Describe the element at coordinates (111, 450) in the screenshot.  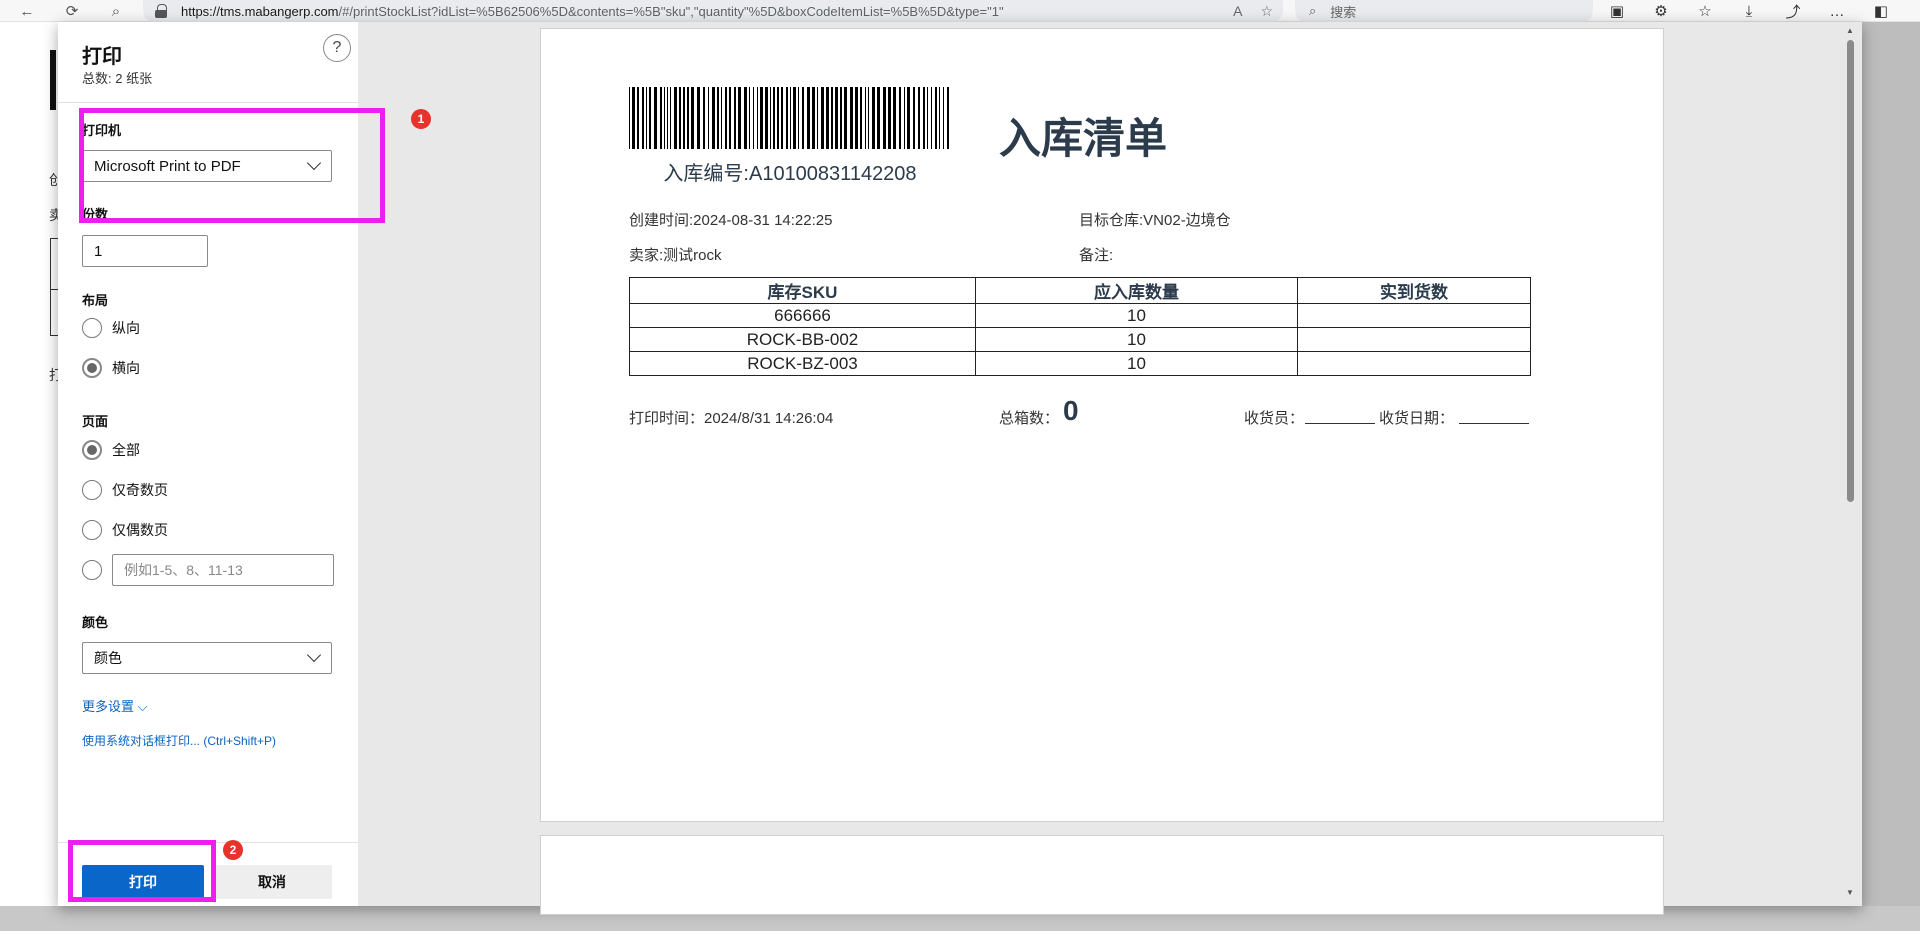
I see `pages-all-option: 全部` at that location.